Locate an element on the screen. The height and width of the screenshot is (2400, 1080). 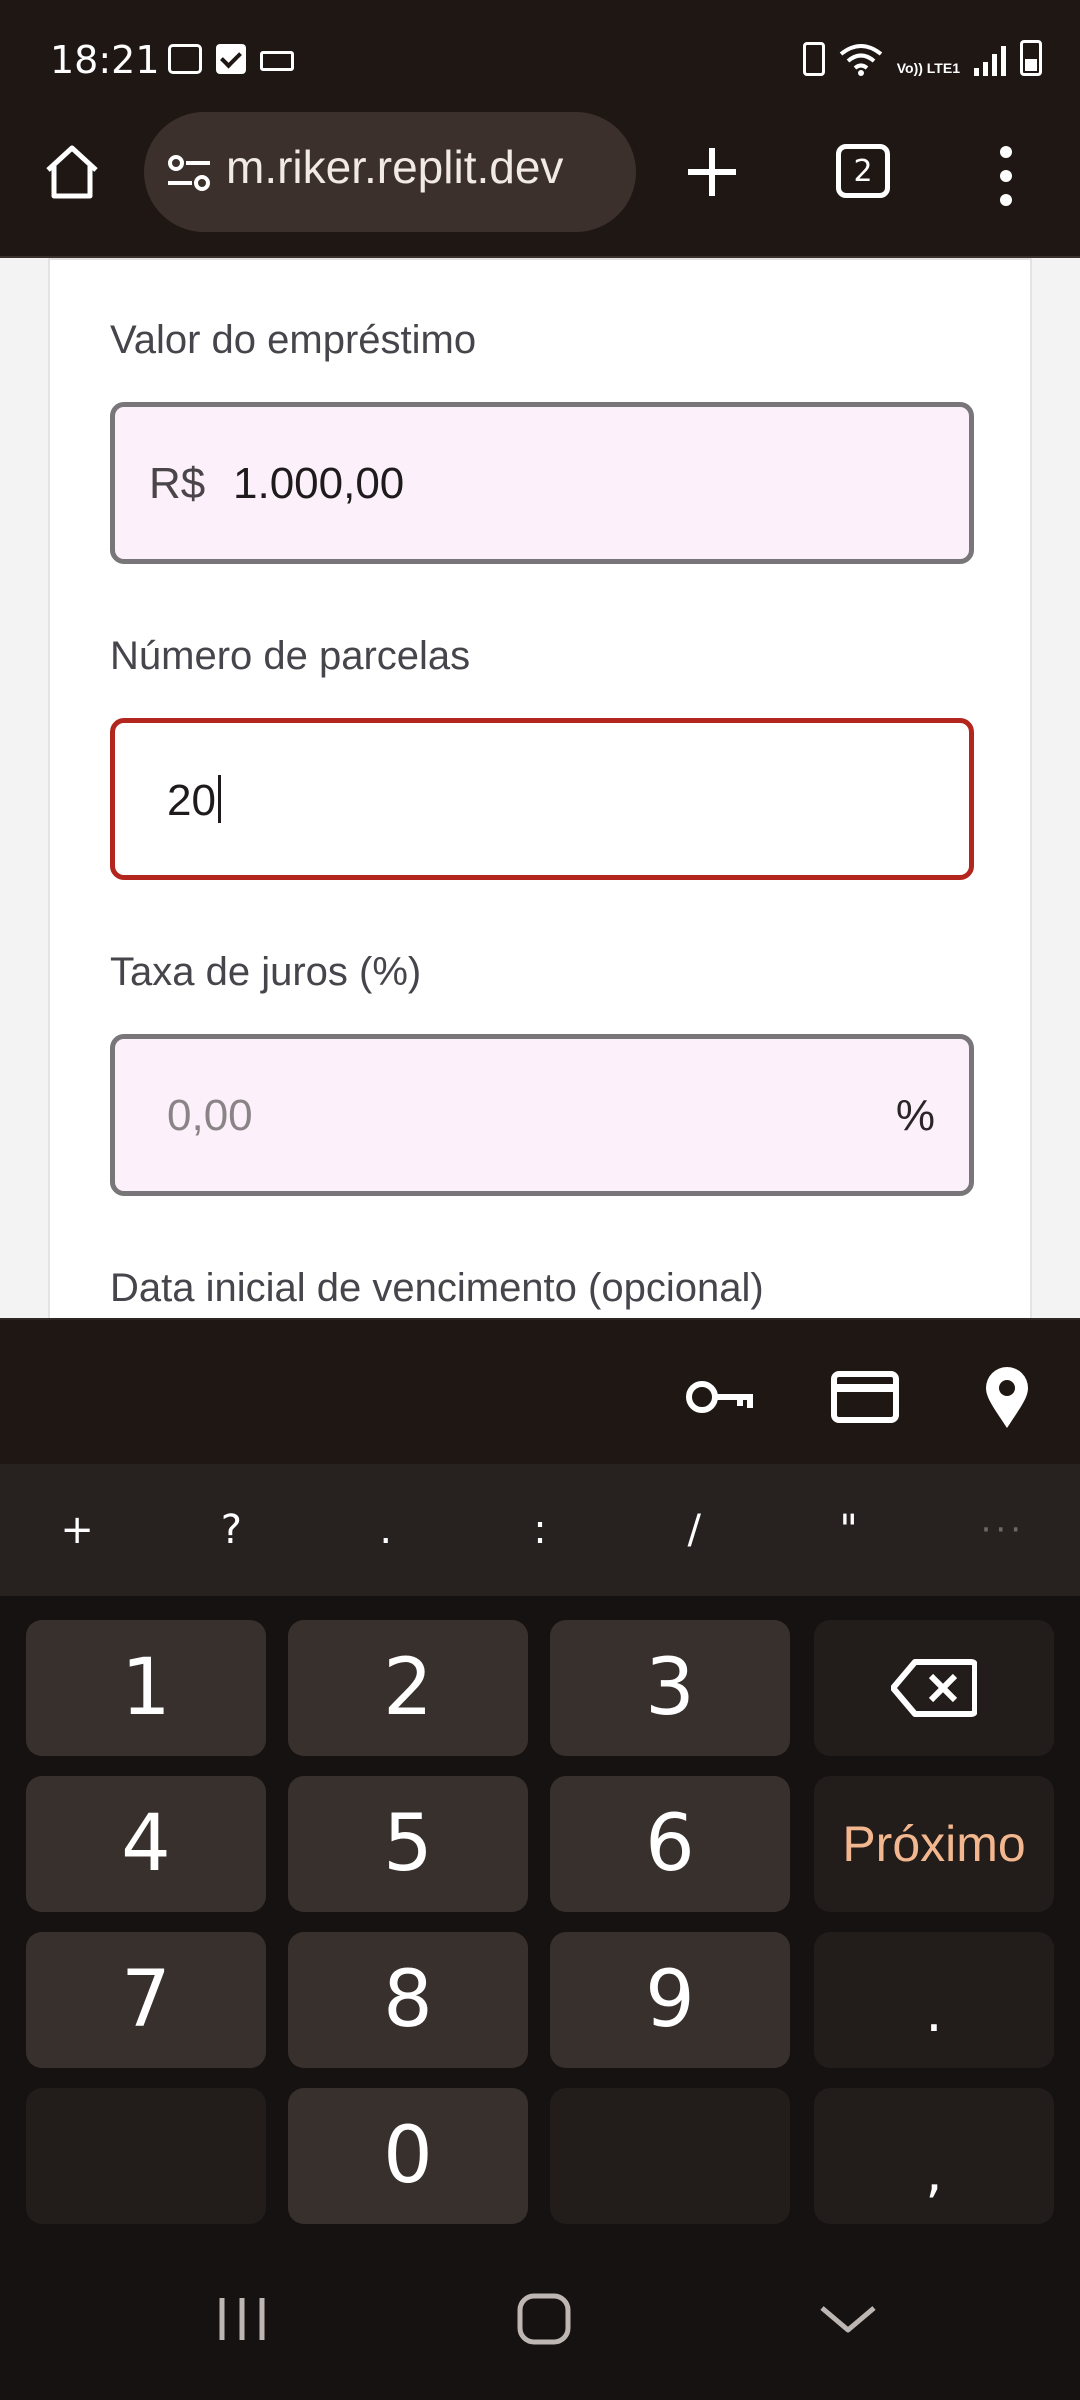
symbol-key: . is located at coordinates (386, 1530).